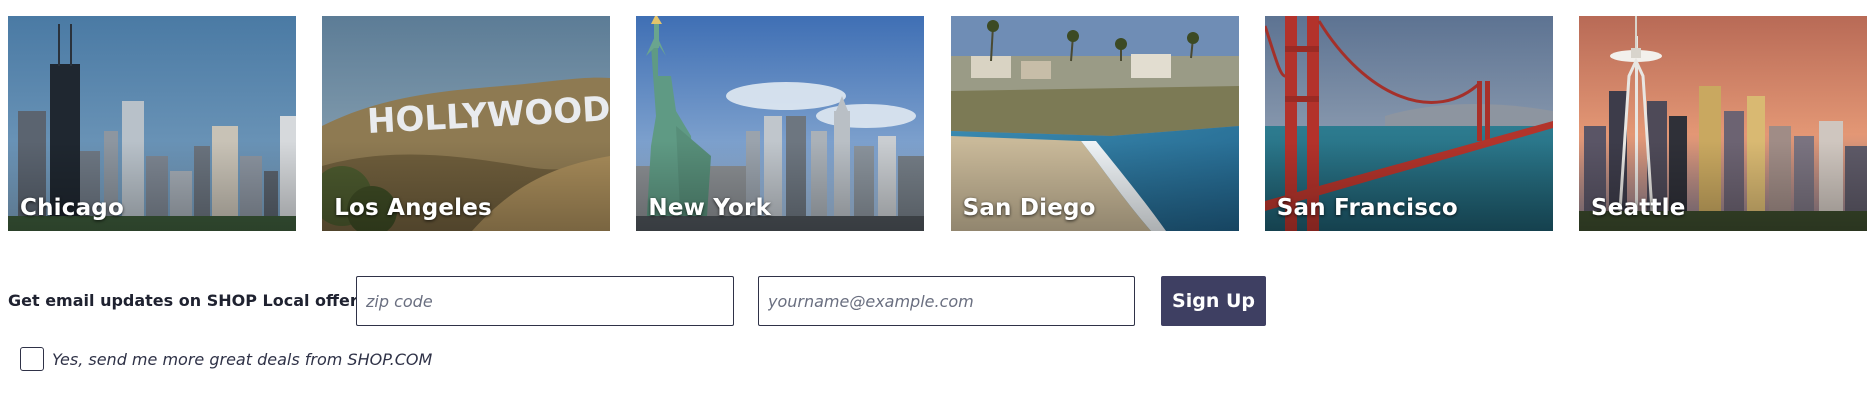  Describe the element at coordinates (946, 301) in the screenshot. I see `email-input` at that location.